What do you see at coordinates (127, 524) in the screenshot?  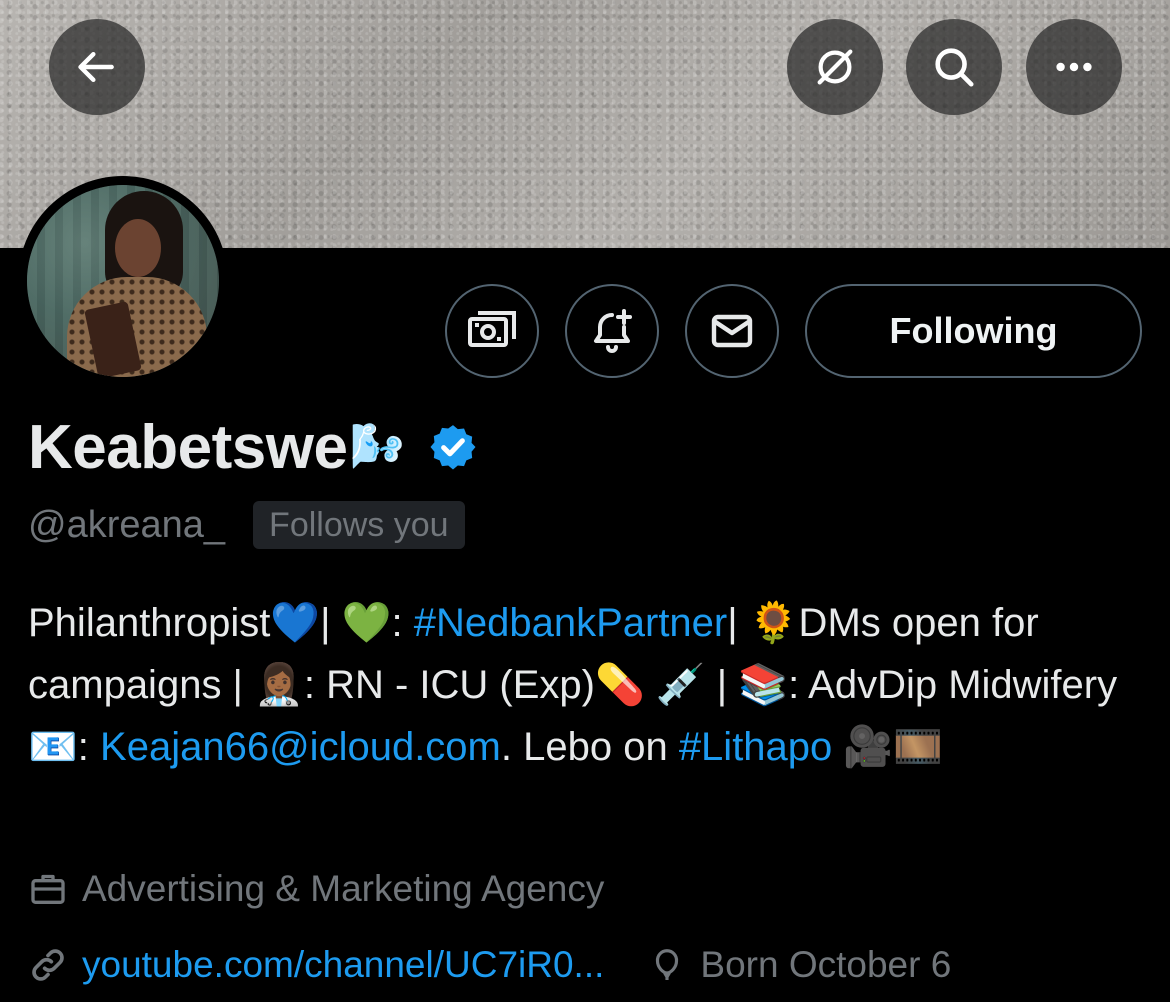 I see `user-handle: @akreana_` at bounding box center [127, 524].